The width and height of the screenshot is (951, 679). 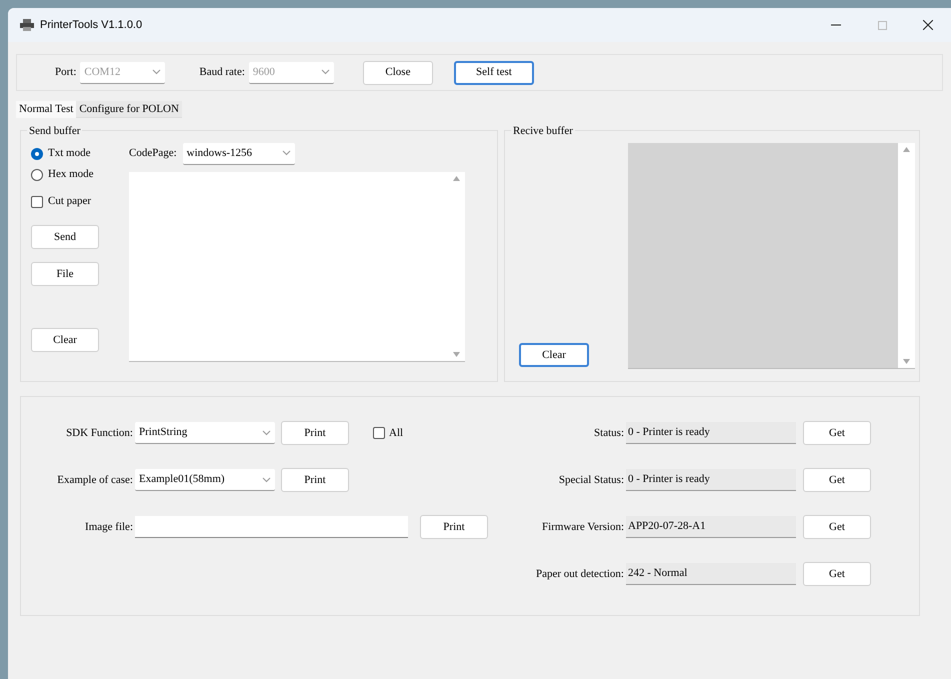 I want to click on close-icon, so click(x=928, y=25).